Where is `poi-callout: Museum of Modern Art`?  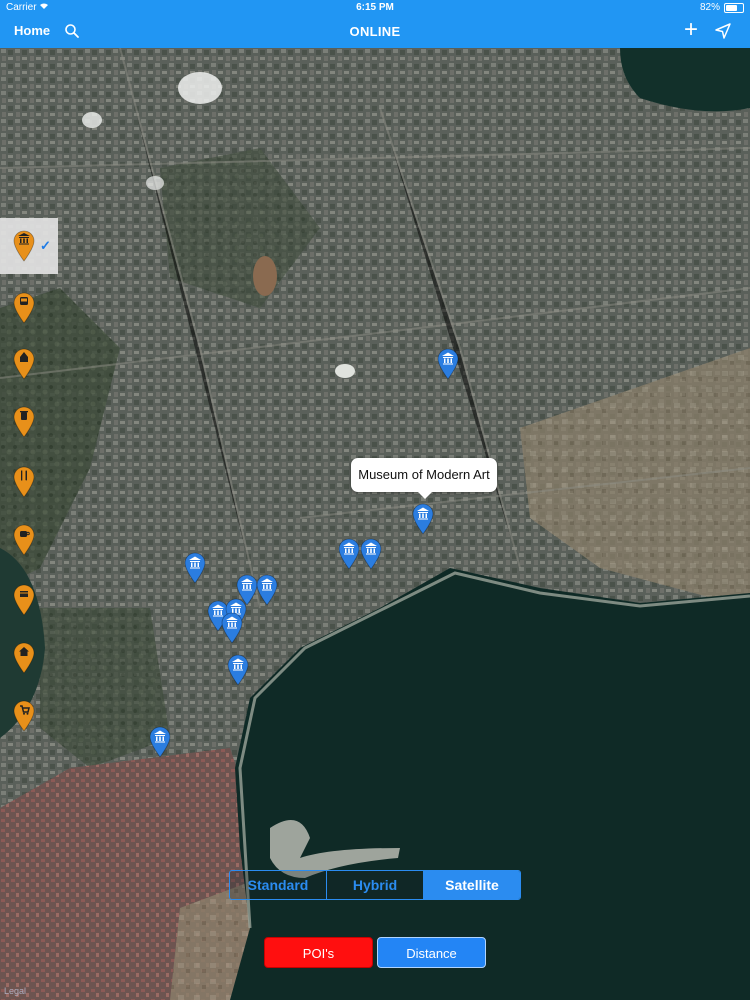
poi-callout: Museum of Modern Art is located at coordinates (424, 478).